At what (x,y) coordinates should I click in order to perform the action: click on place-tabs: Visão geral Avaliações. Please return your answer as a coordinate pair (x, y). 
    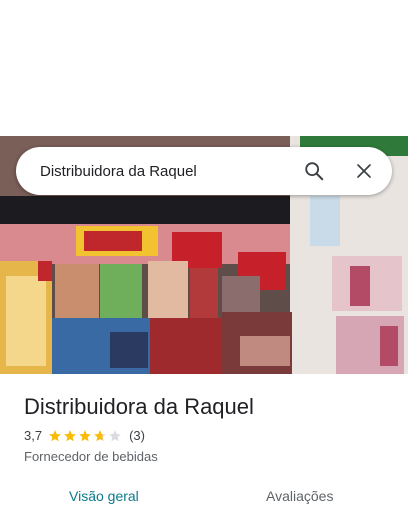
    Looking at the image, I should click on (204, 497).